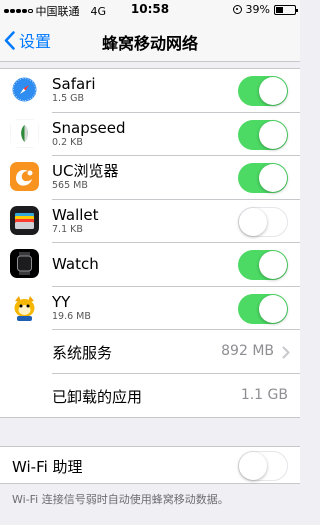 This screenshot has height=525, width=320. What do you see at coordinates (150, 178) in the screenshot?
I see `list-item-uc-browser: UC浏览器 565 MB` at bounding box center [150, 178].